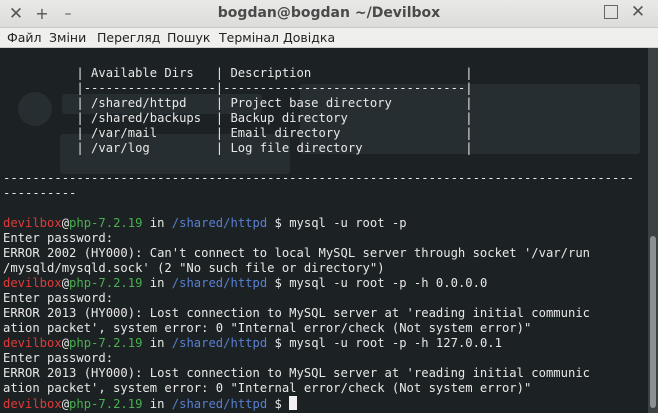  Describe the element at coordinates (238, 133) in the screenshot. I see `table-row: | /var/mail | Email directory |` at that location.